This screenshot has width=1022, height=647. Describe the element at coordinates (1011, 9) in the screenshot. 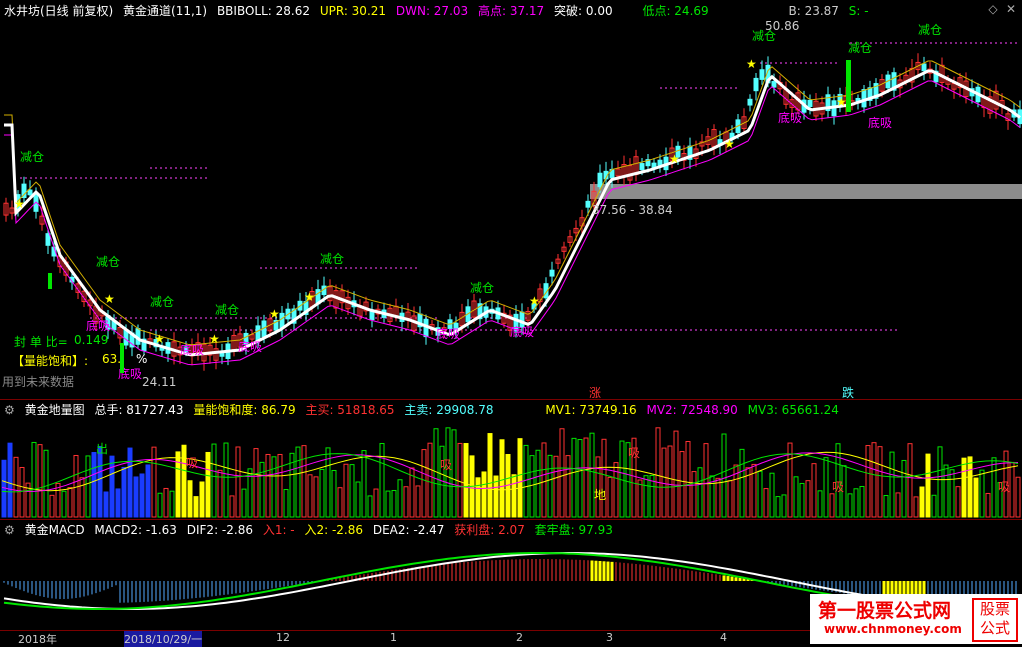

I see `close-icon: ✕` at that location.